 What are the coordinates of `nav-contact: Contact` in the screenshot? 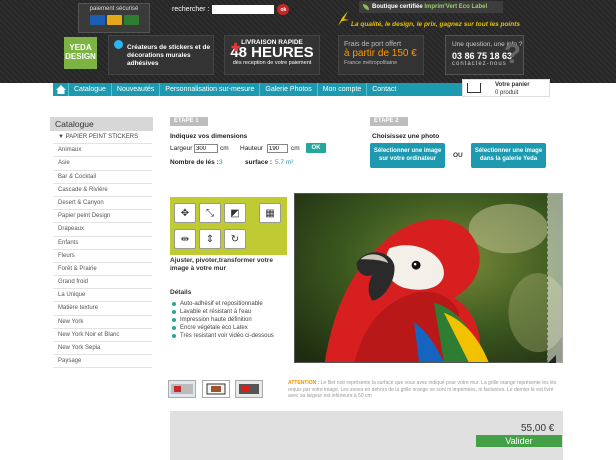 It's located at (384, 89).